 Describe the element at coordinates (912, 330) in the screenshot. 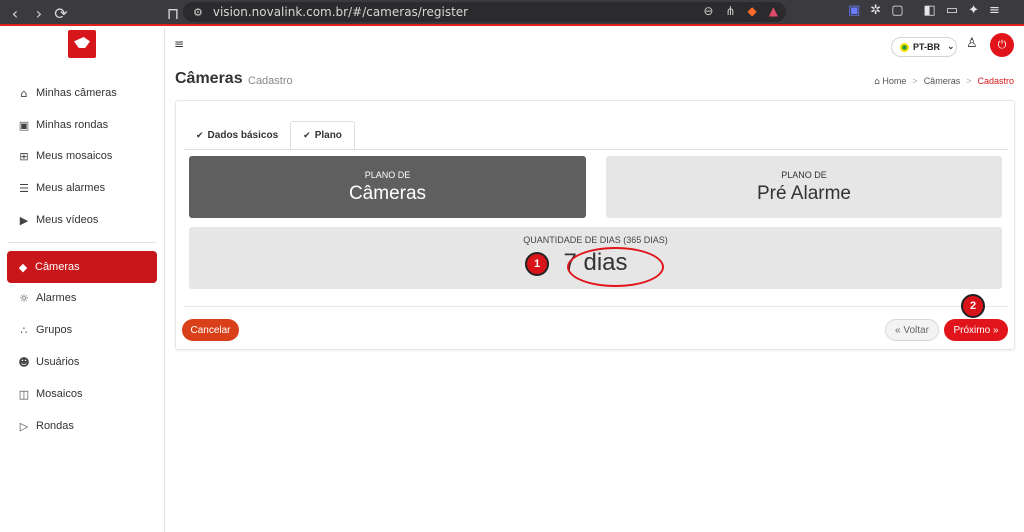

I see `back-button: « Voltar` at that location.